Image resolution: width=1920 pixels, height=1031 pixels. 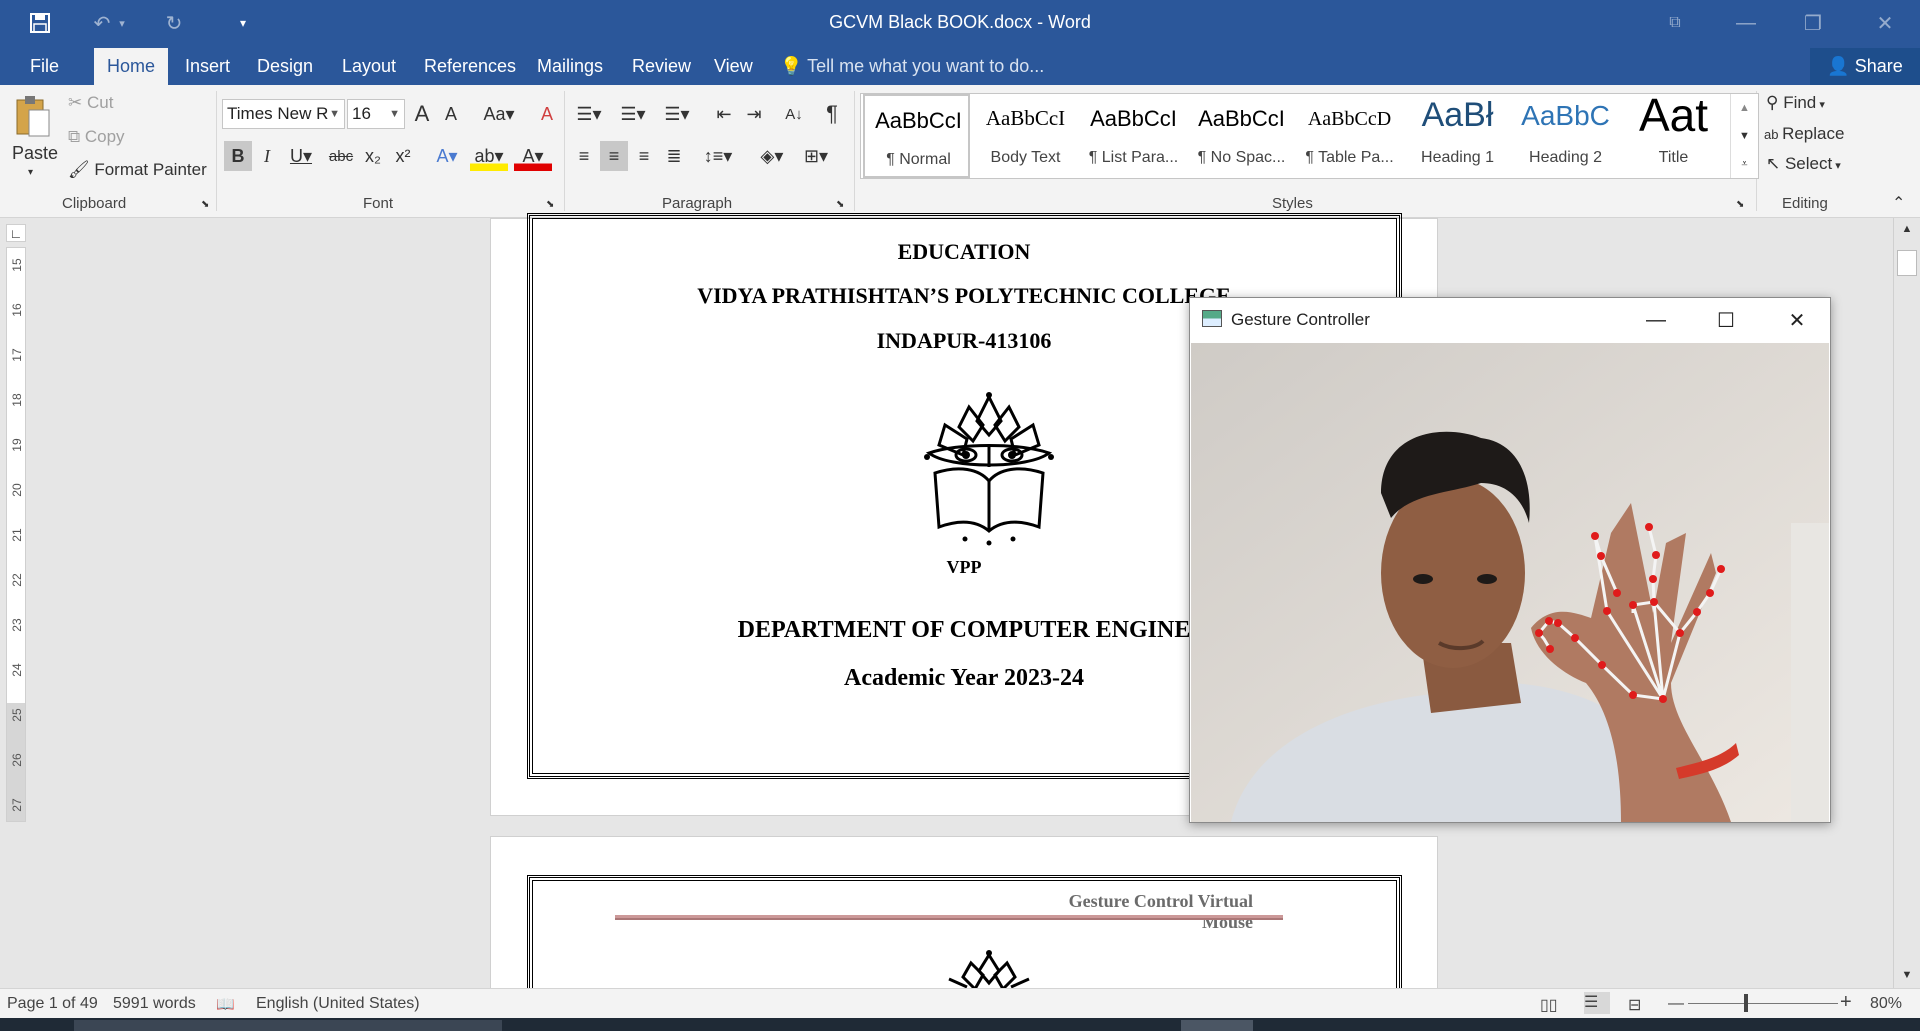 I want to click on paste-dropdown-icon: ▾, so click(x=30, y=172).